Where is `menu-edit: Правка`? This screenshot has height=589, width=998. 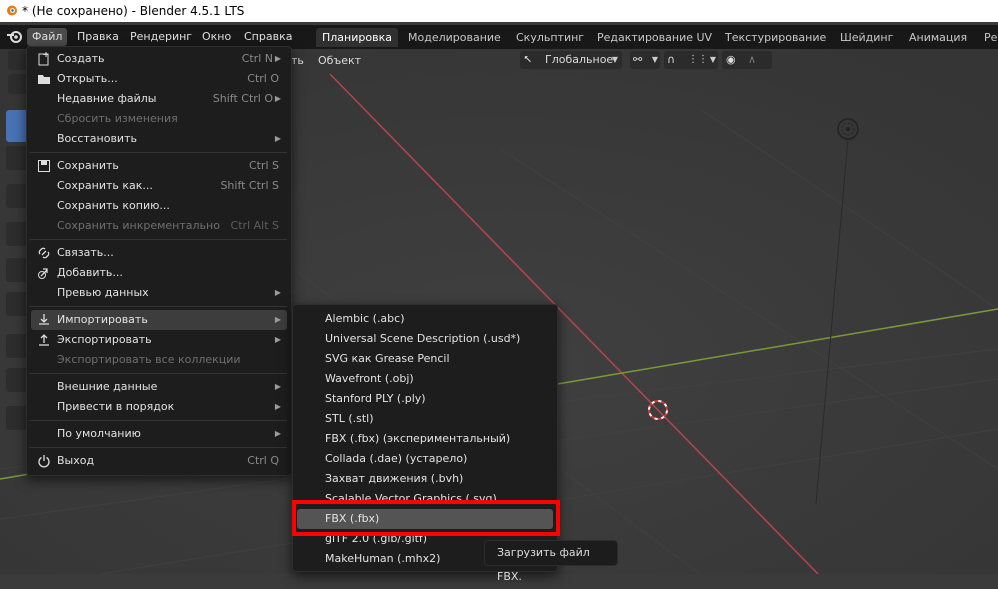
menu-edit: Правка is located at coordinates (98, 37).